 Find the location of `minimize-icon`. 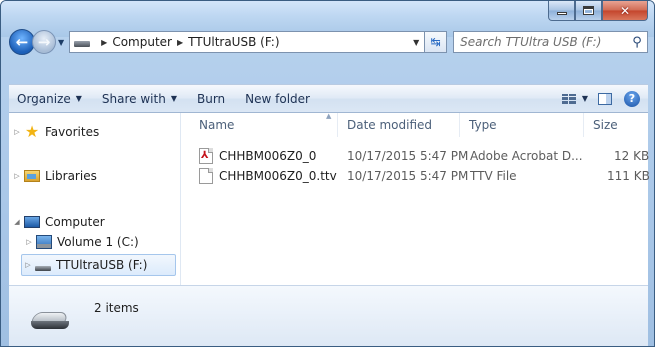

minimize-icon is located at coordinates (561, 13).